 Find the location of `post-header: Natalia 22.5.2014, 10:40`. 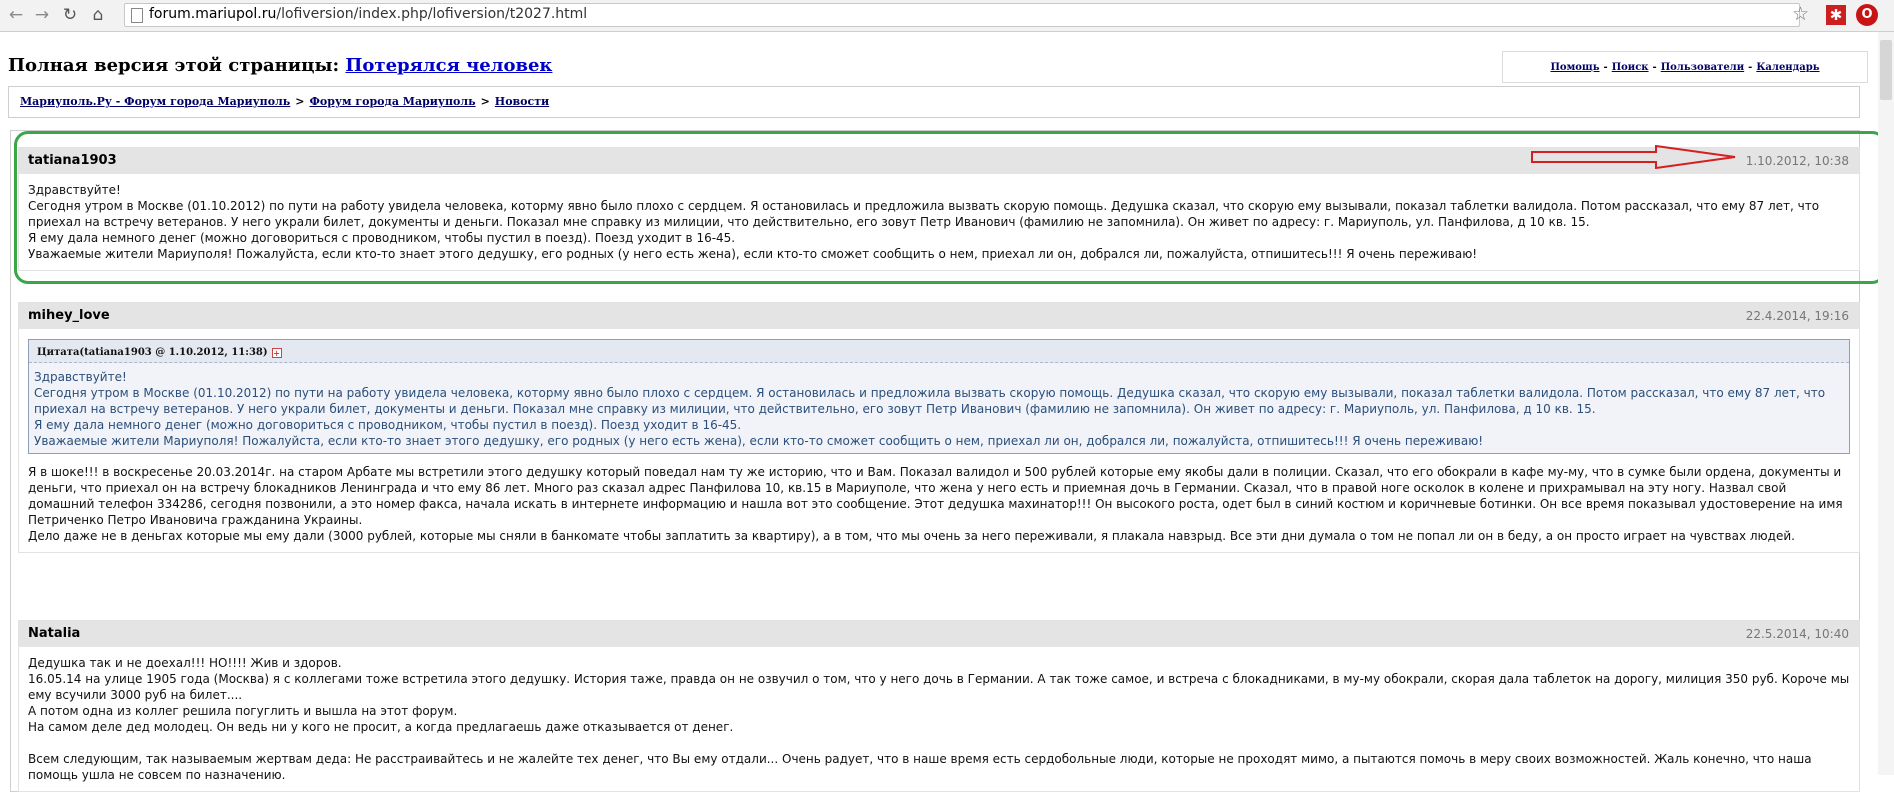

post-header: Natalia 22.5.2014, 10:40 is located at coordinates (939, 634).